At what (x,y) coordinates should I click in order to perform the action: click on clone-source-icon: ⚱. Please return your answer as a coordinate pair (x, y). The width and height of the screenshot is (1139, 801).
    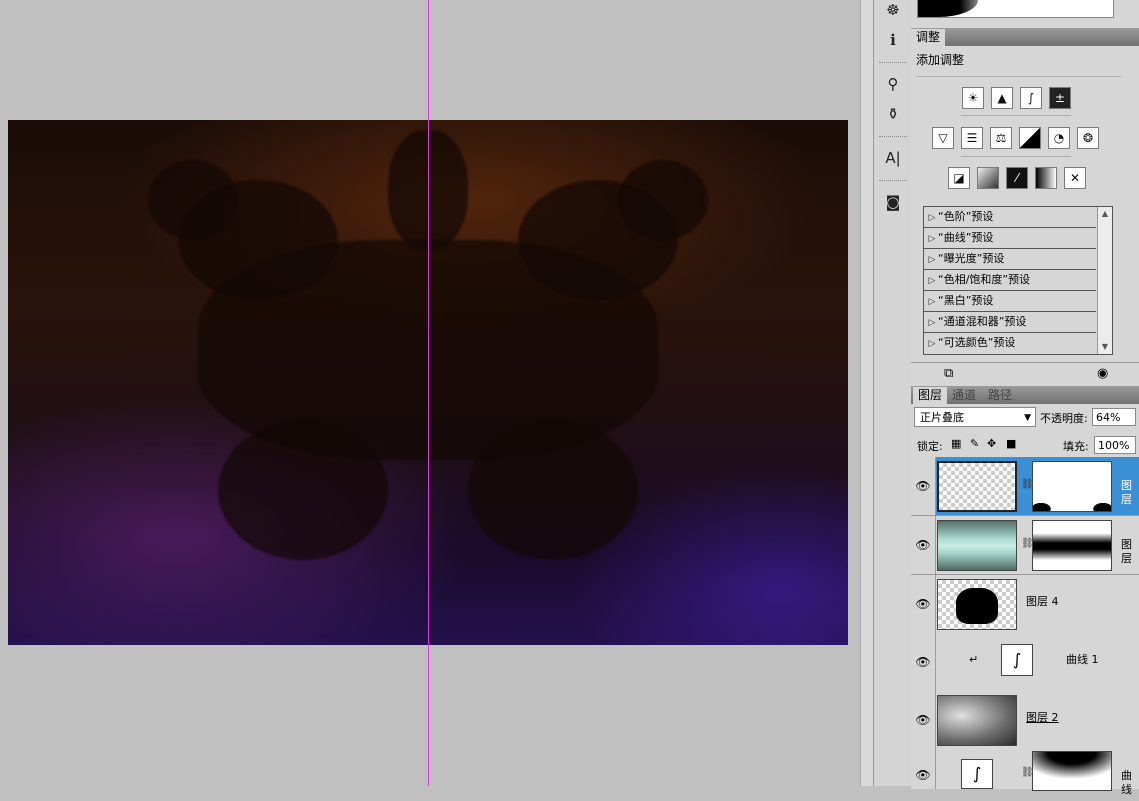
    Looking at the image, I should click on (893, 114).